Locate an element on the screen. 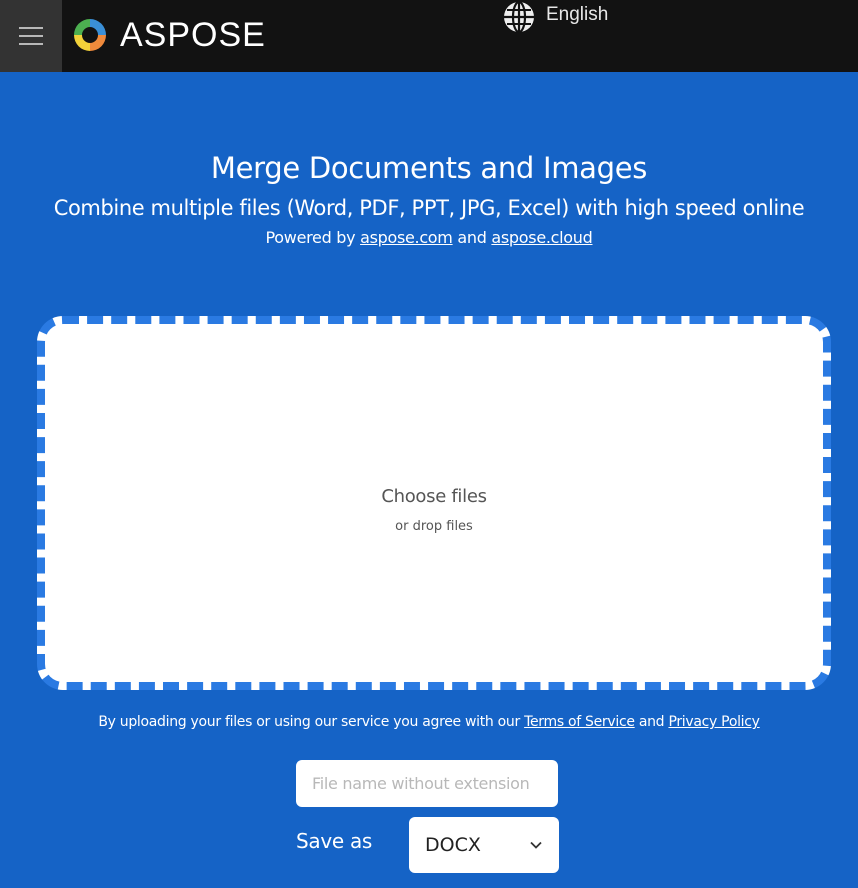 The image size is (858, 888). brand-name: ASPOSE is located at coordinates (193, 34).